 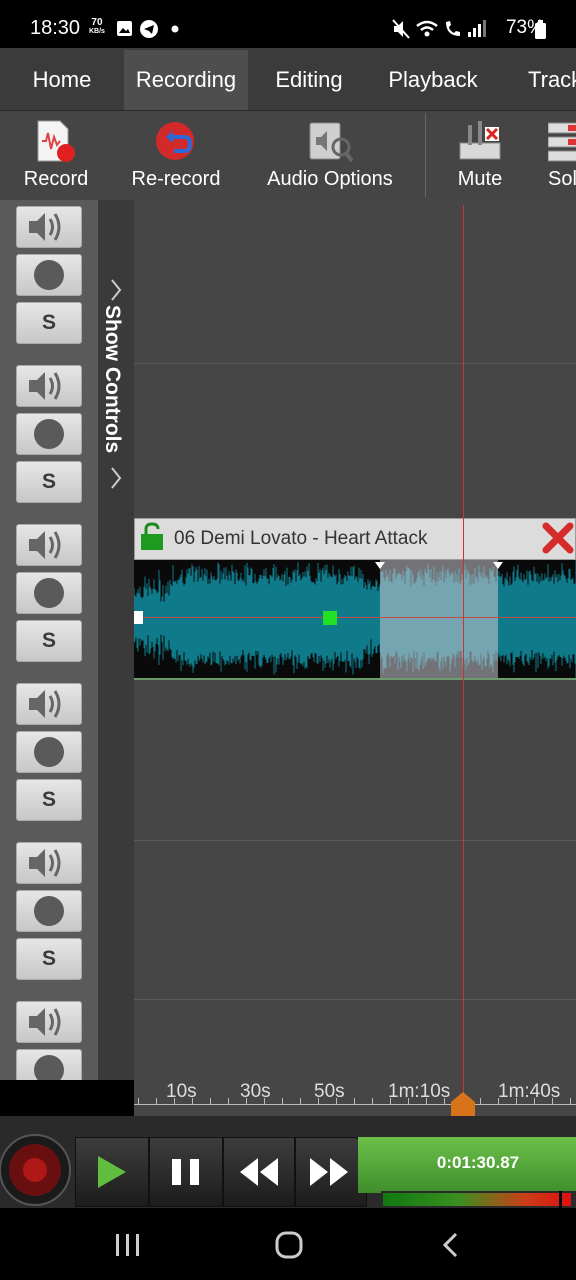 What do you see at coordinates (355, 999) in the screenshot?
I see `track-separator` at bounding box center [355, 999].